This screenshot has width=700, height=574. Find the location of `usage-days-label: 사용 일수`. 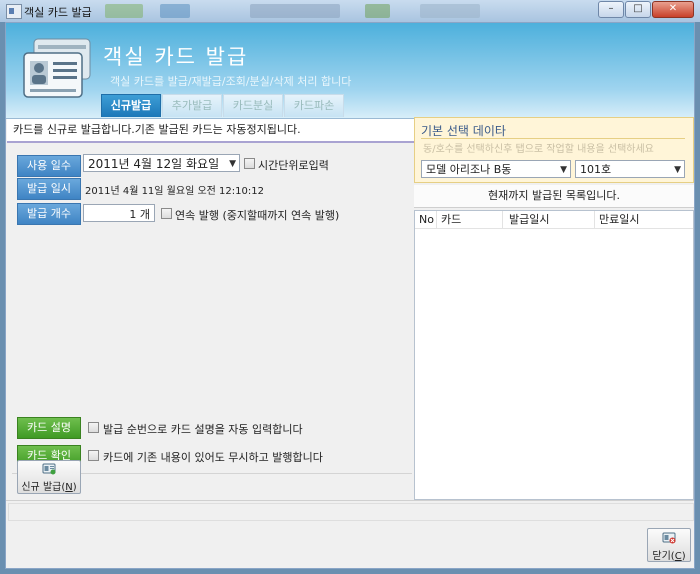

usage-days-label: 사용 일수 is located at coordinates (49, 166).